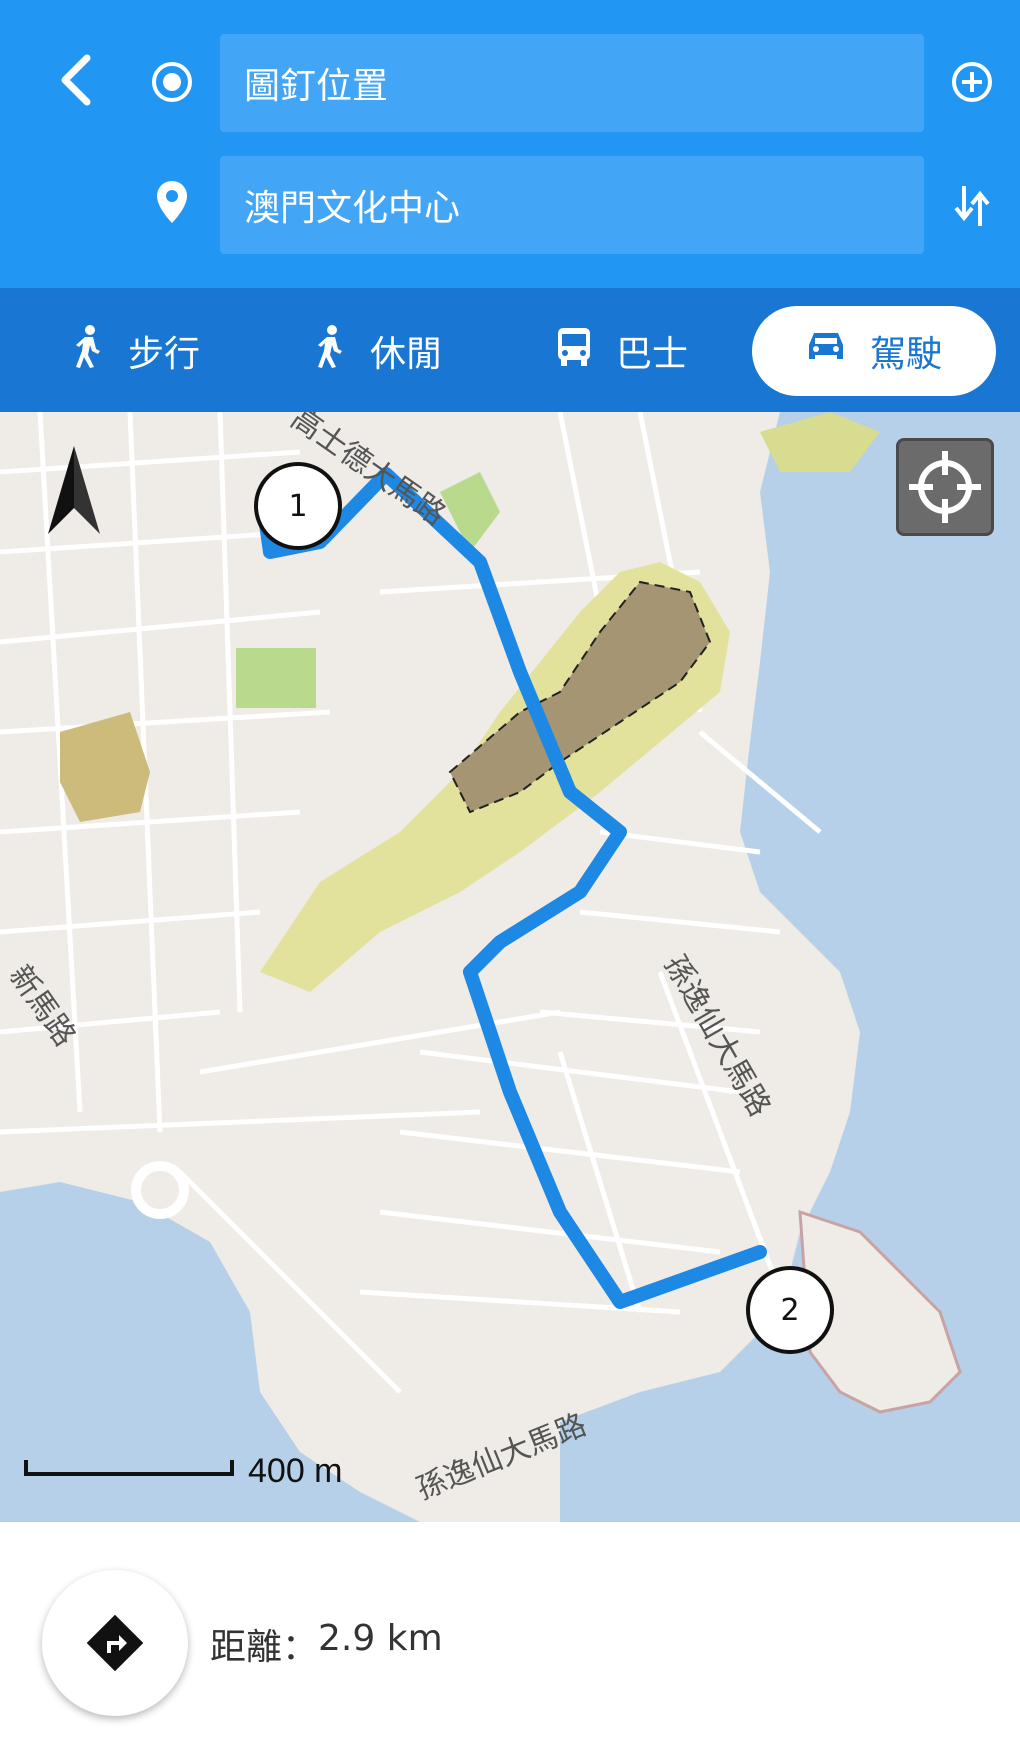 The image size is (1020, 1757). I want to click on start-navigation-button, so click(115, 1643).